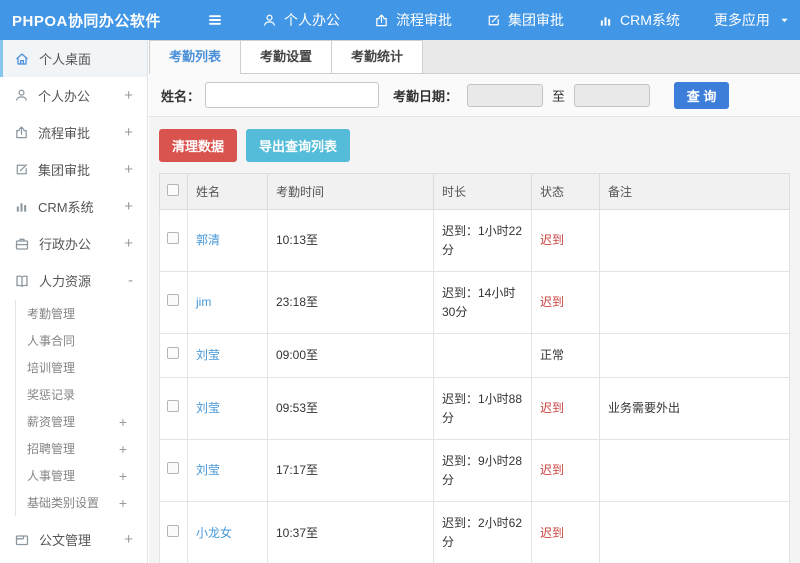  I want to click on top-nav-item: 个人办公, so click(301, 20).